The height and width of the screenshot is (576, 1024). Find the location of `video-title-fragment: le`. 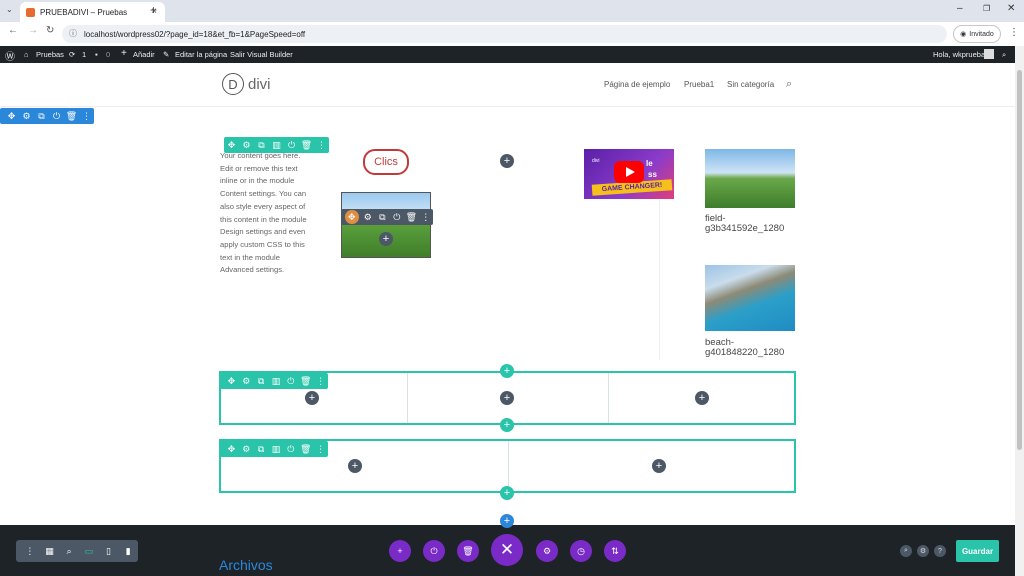

video-title-fragment: le is located at coordinates (649, 163).